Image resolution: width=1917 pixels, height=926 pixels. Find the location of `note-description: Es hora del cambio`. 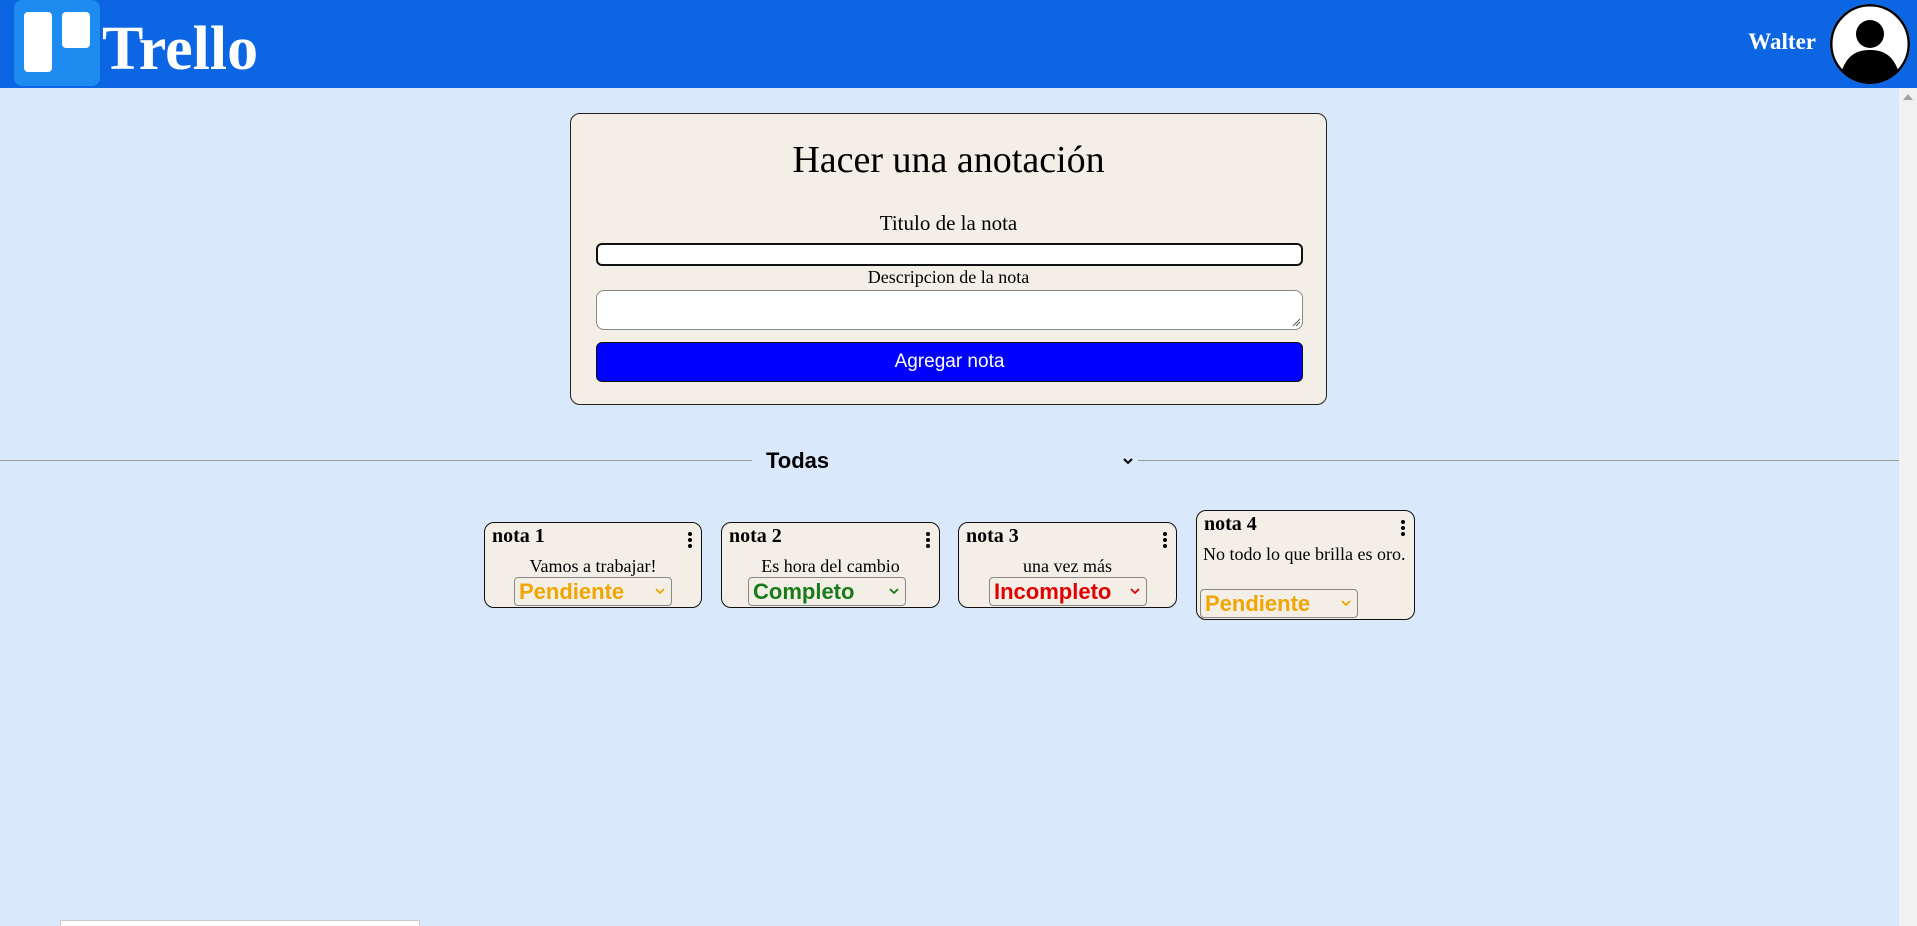

note-description: Es hora del cambio is located at coordinates (830, 566).